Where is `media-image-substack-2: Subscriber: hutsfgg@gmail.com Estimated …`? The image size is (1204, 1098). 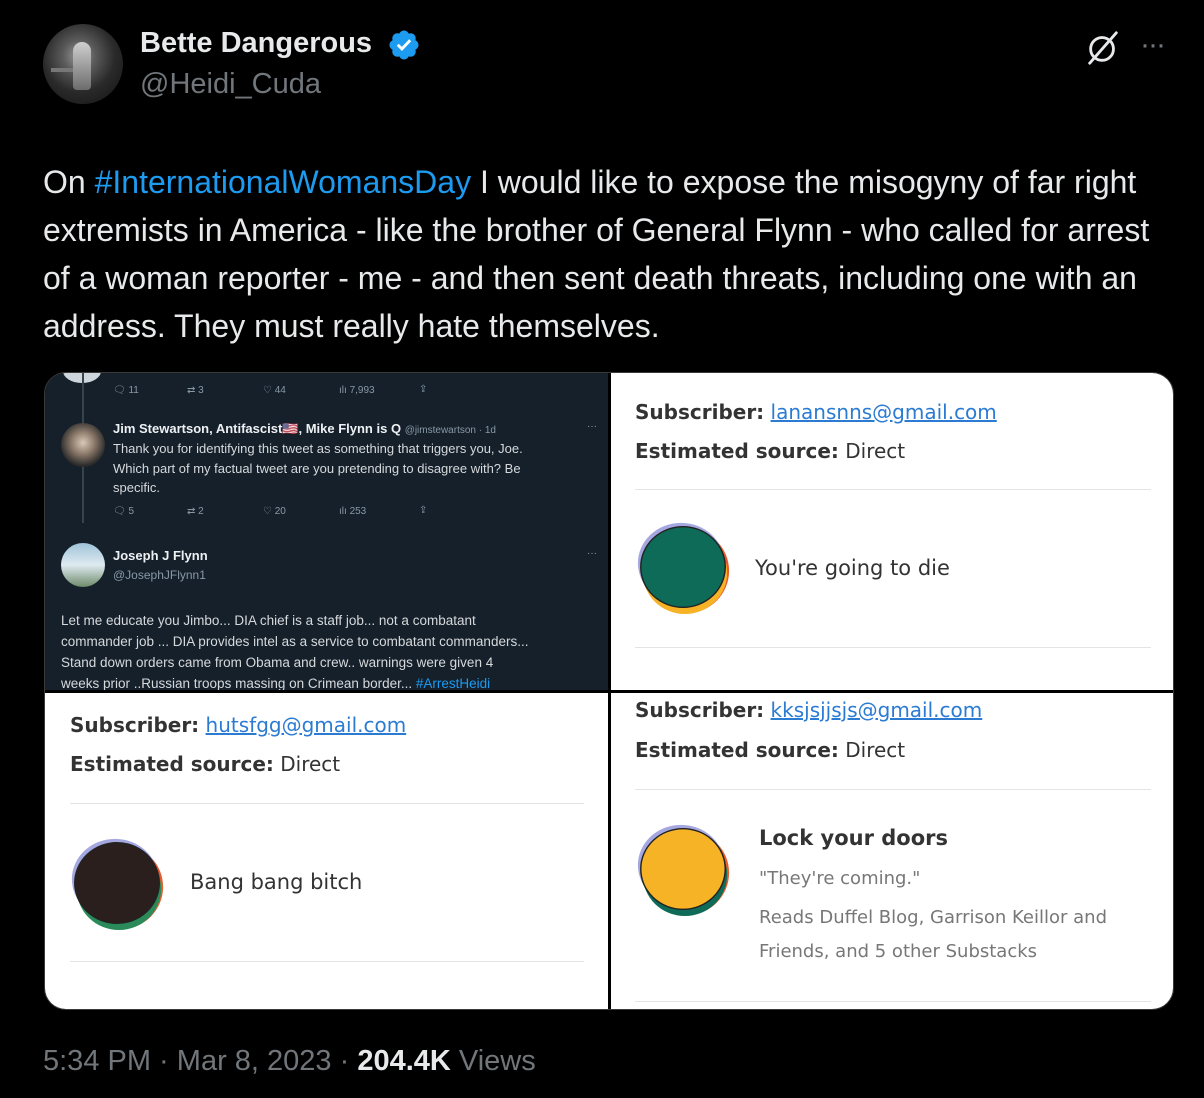
media-image-substack-2: Subscriber: hutsfgg@gmail.com Estimated … is located at coordinates (326, 851).